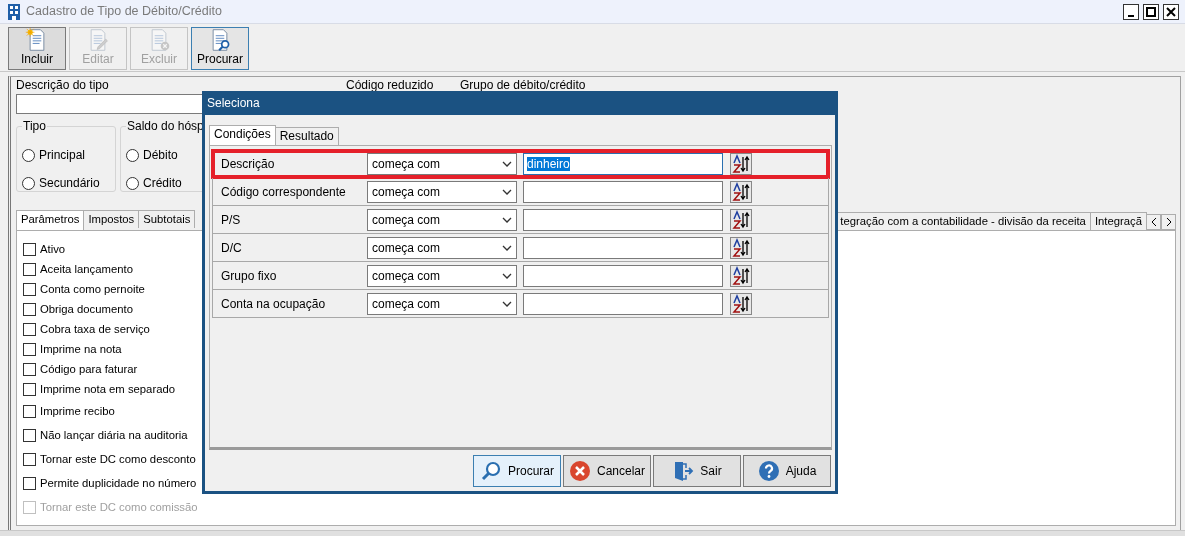  What do you see at coordinates (37, 48) in the screenshot?
I see `toolbar-button: Incluir` at bounding box center [37, 48].